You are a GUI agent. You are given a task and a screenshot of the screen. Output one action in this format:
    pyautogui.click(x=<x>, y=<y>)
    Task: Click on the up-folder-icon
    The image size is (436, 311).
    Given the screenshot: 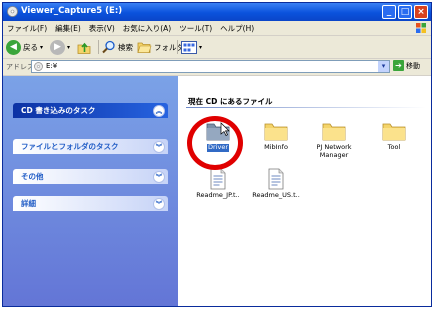 What is the action you would take?
    pyautogui.click(x=84, y=48)
    